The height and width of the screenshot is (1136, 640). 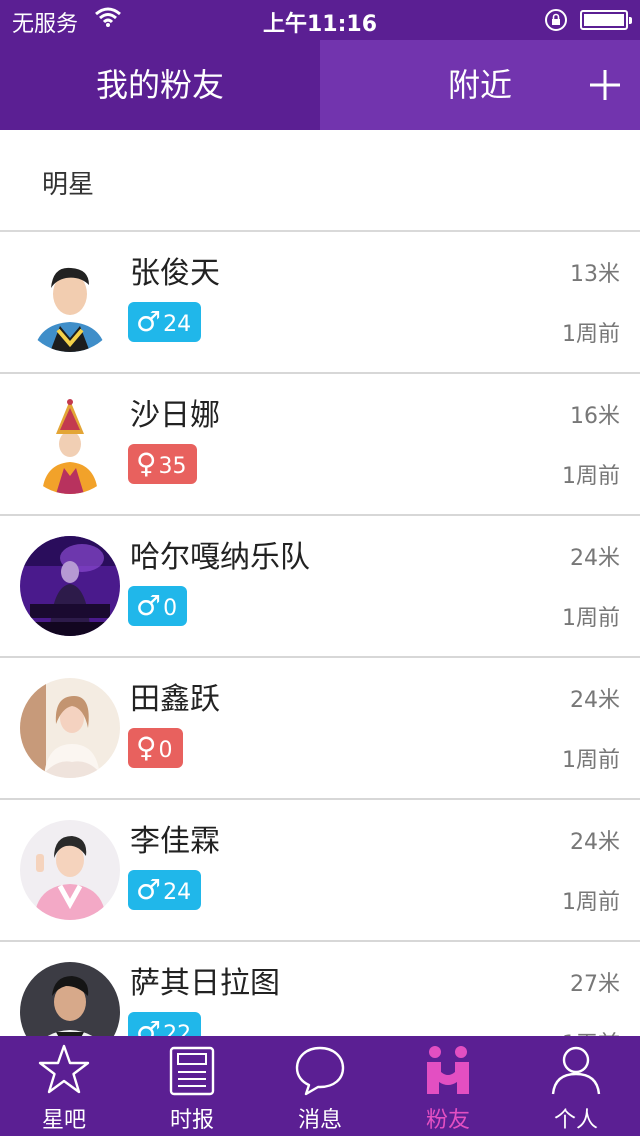 I want to click on tab-star-bar: 星吧, so click(x=64, y=1086).